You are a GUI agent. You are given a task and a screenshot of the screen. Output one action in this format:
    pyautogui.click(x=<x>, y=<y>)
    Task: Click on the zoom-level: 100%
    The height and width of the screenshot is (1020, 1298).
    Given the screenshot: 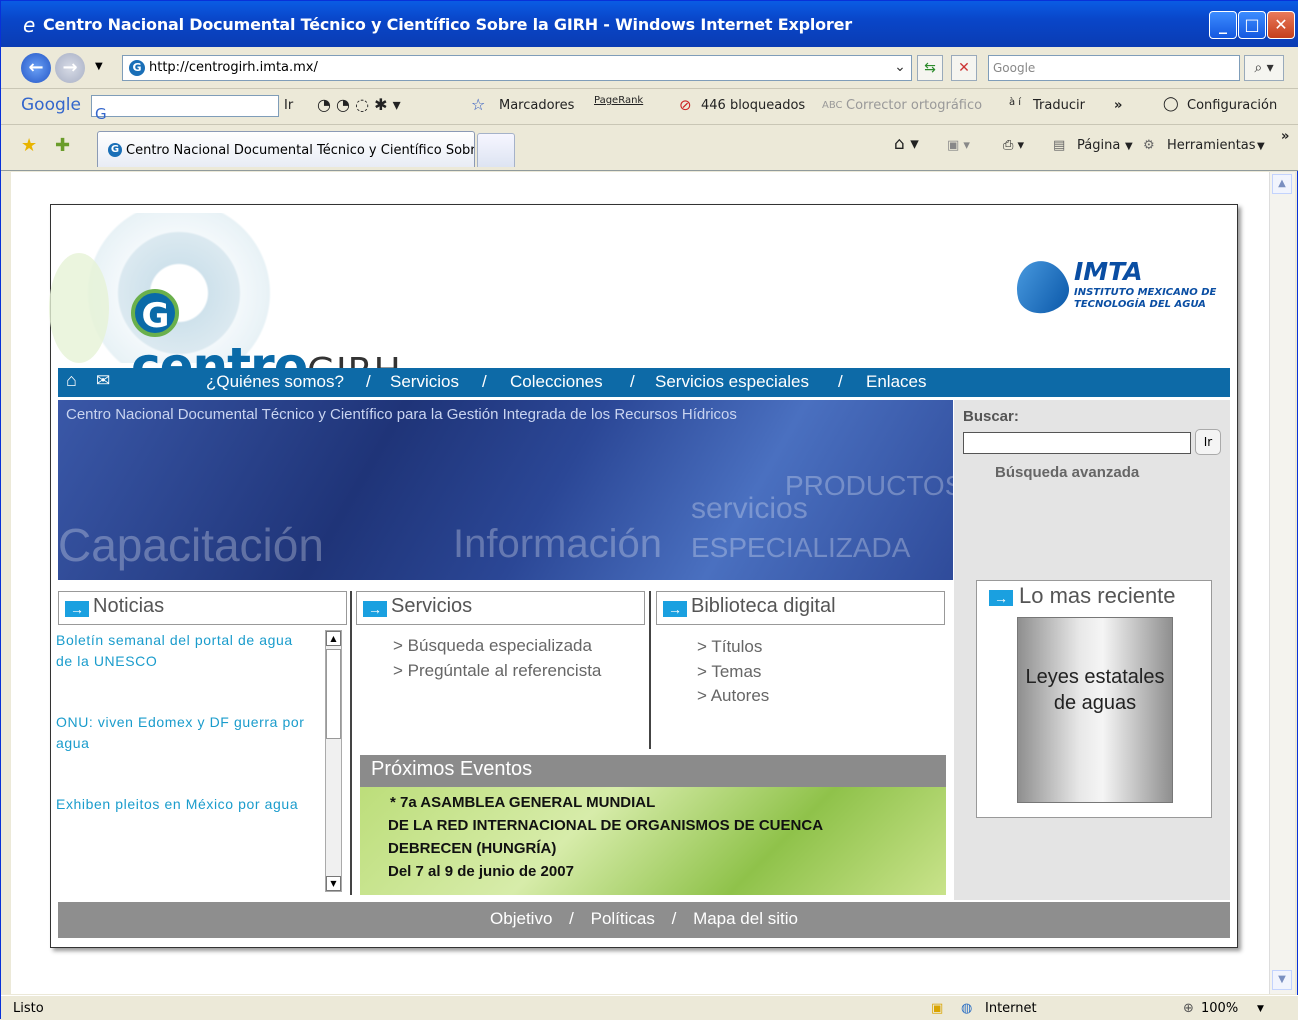 What is the action you would take?
    pyautogui.click(x=1219, y=1008)
    